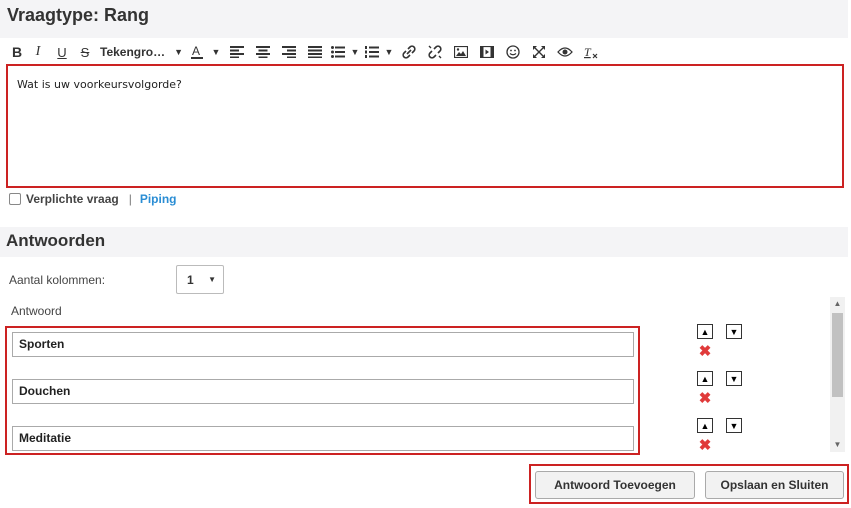 This screenshot has width=851, height=508. I want to click on link-icon, so click(409, 52).